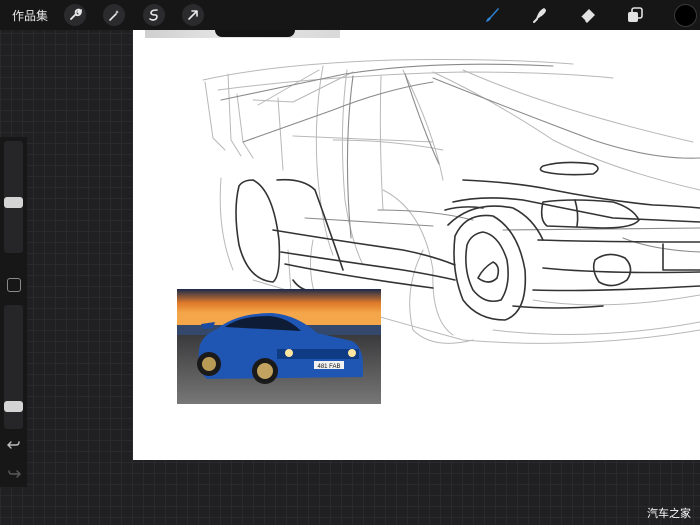 The image size is (700, 525). I want to click on magic-wand-icon, so click(114, 15).